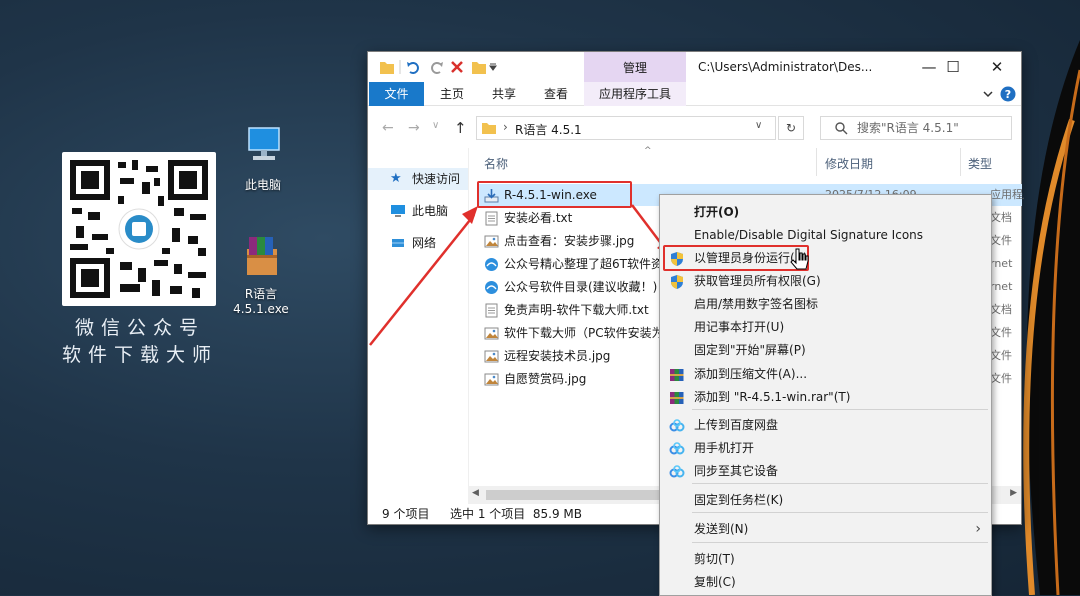 The width and height of the screenshot is (1080, 596). What do you see at coordinates (721, 529) in the screenshot?
I see `menu-item-label: 发送到(N)` at bounding box center [721, 529].